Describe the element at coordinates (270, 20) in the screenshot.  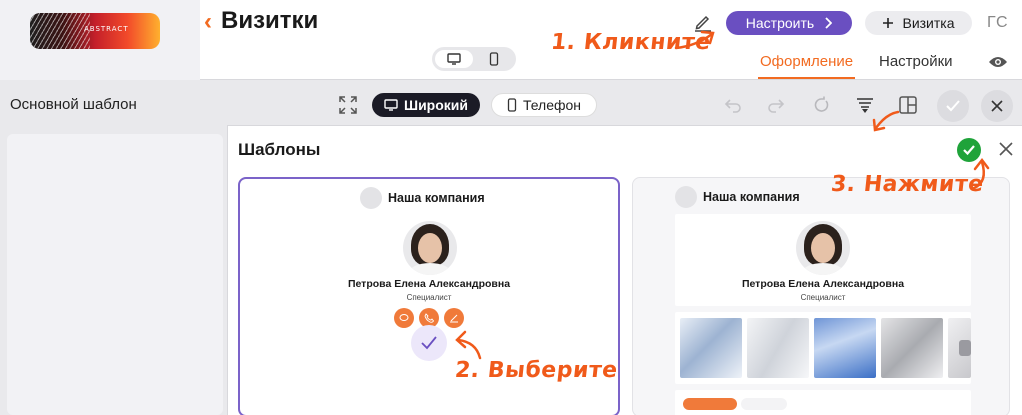
I see `page-title: Визитки` at that location.